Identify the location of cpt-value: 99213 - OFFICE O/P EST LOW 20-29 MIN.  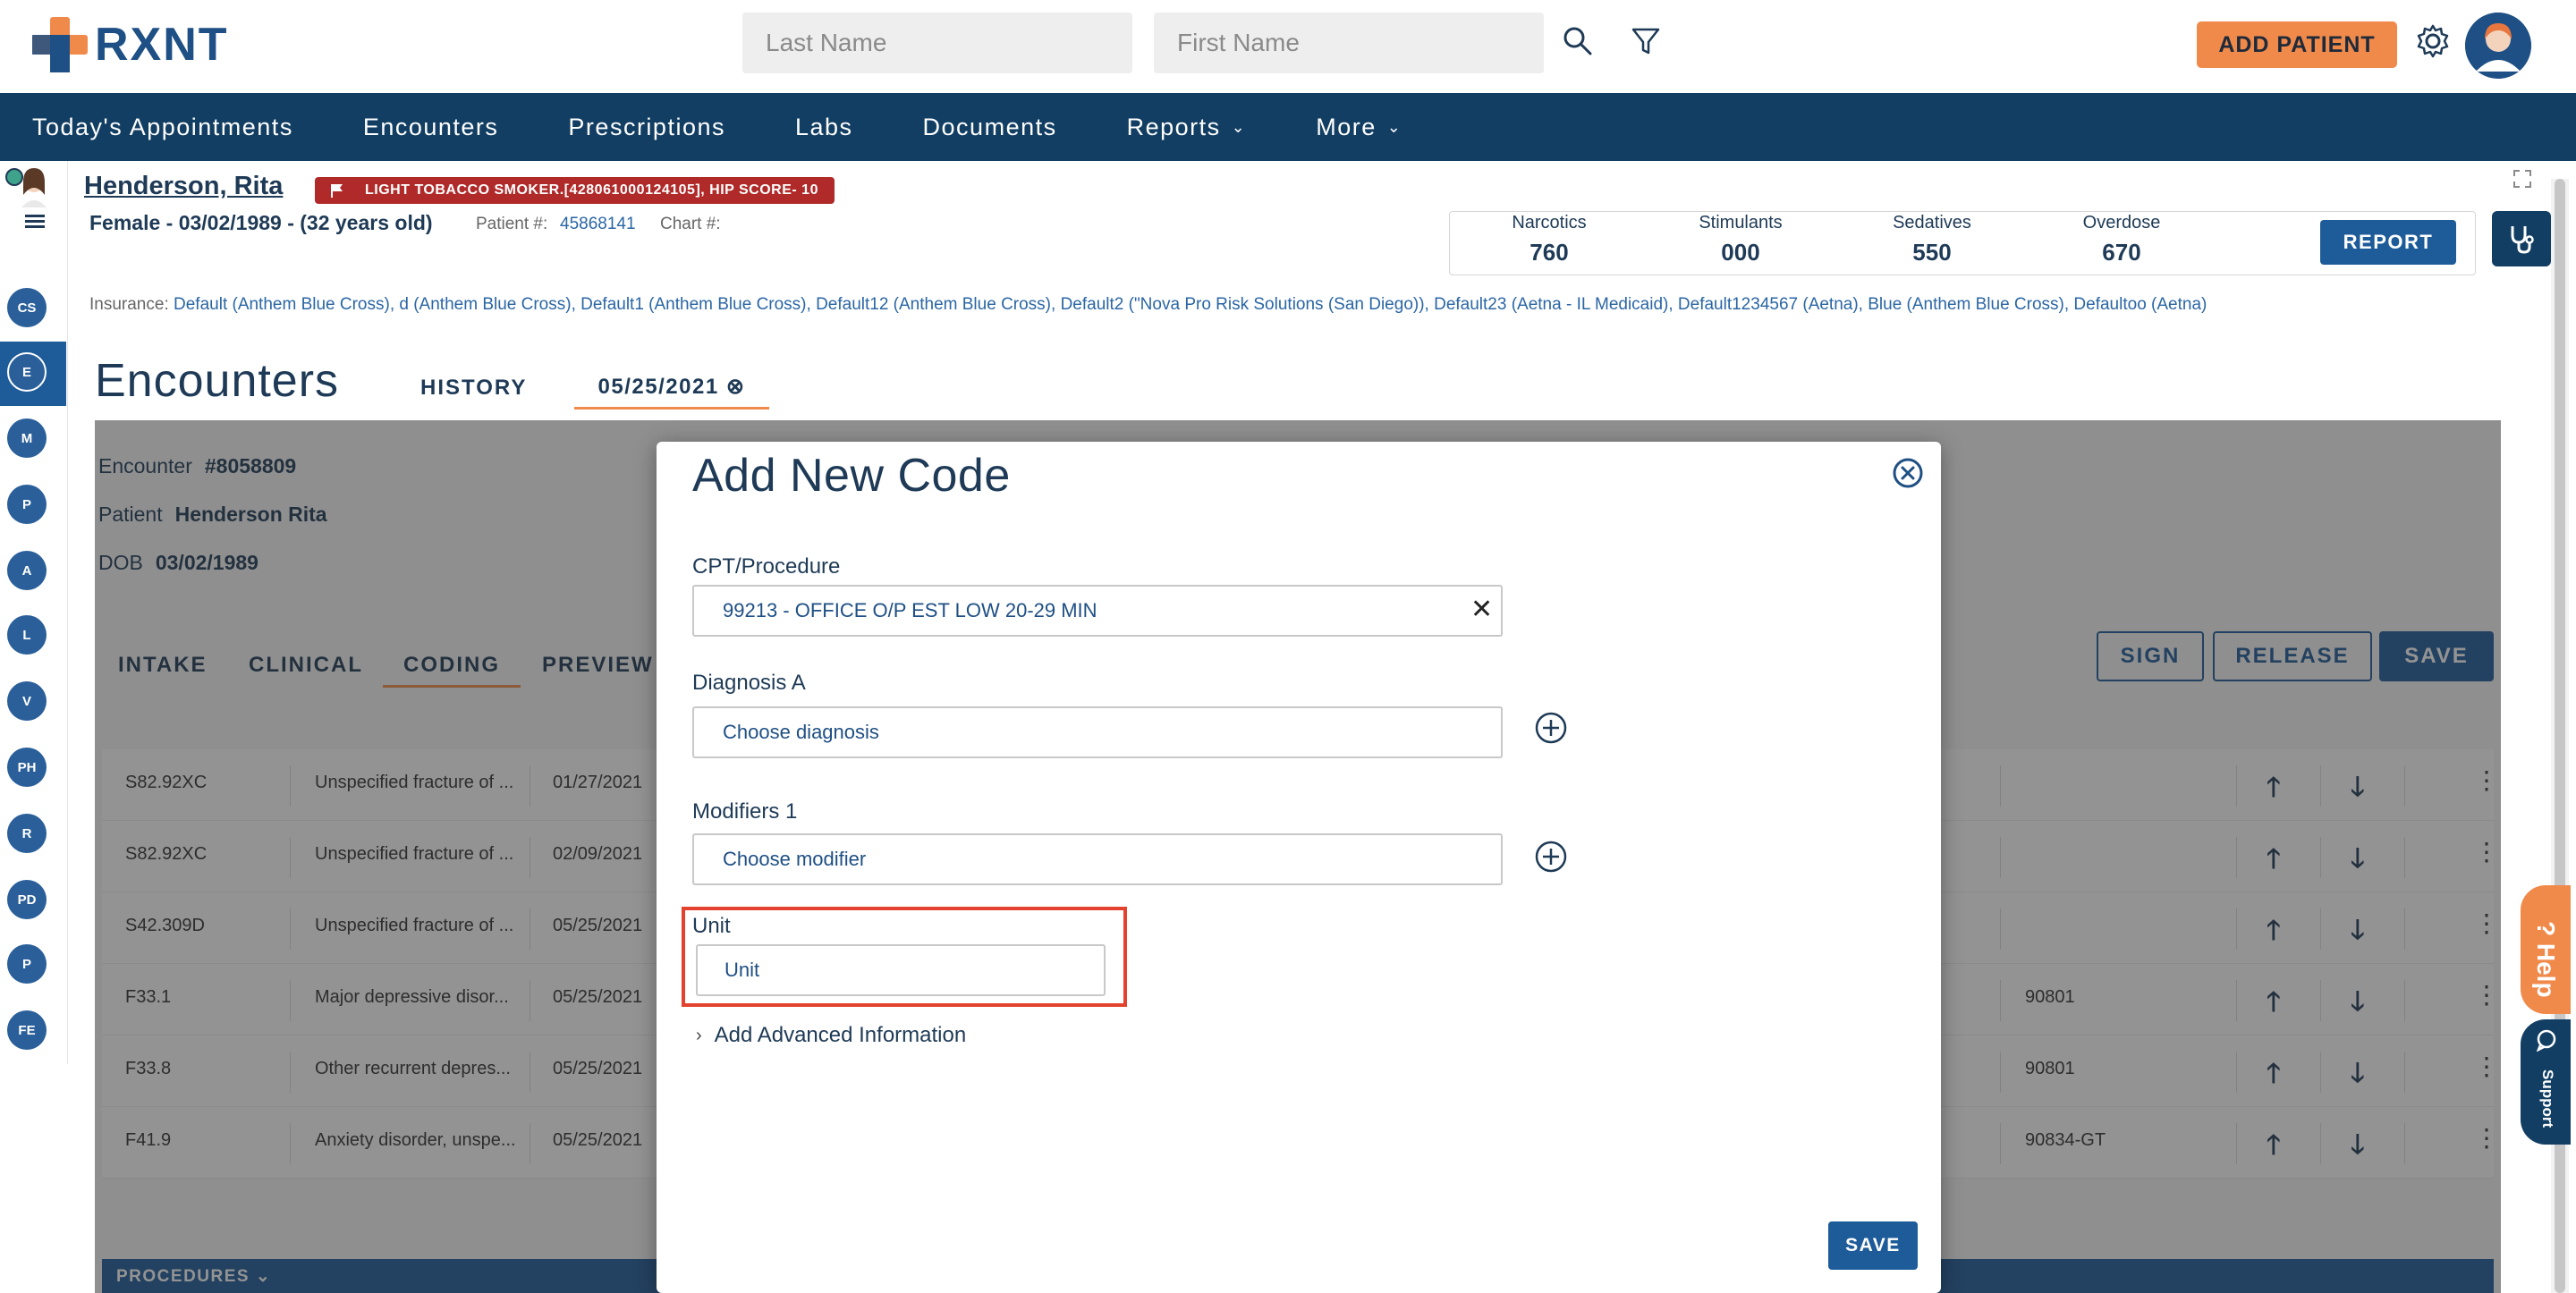
(910, 610).